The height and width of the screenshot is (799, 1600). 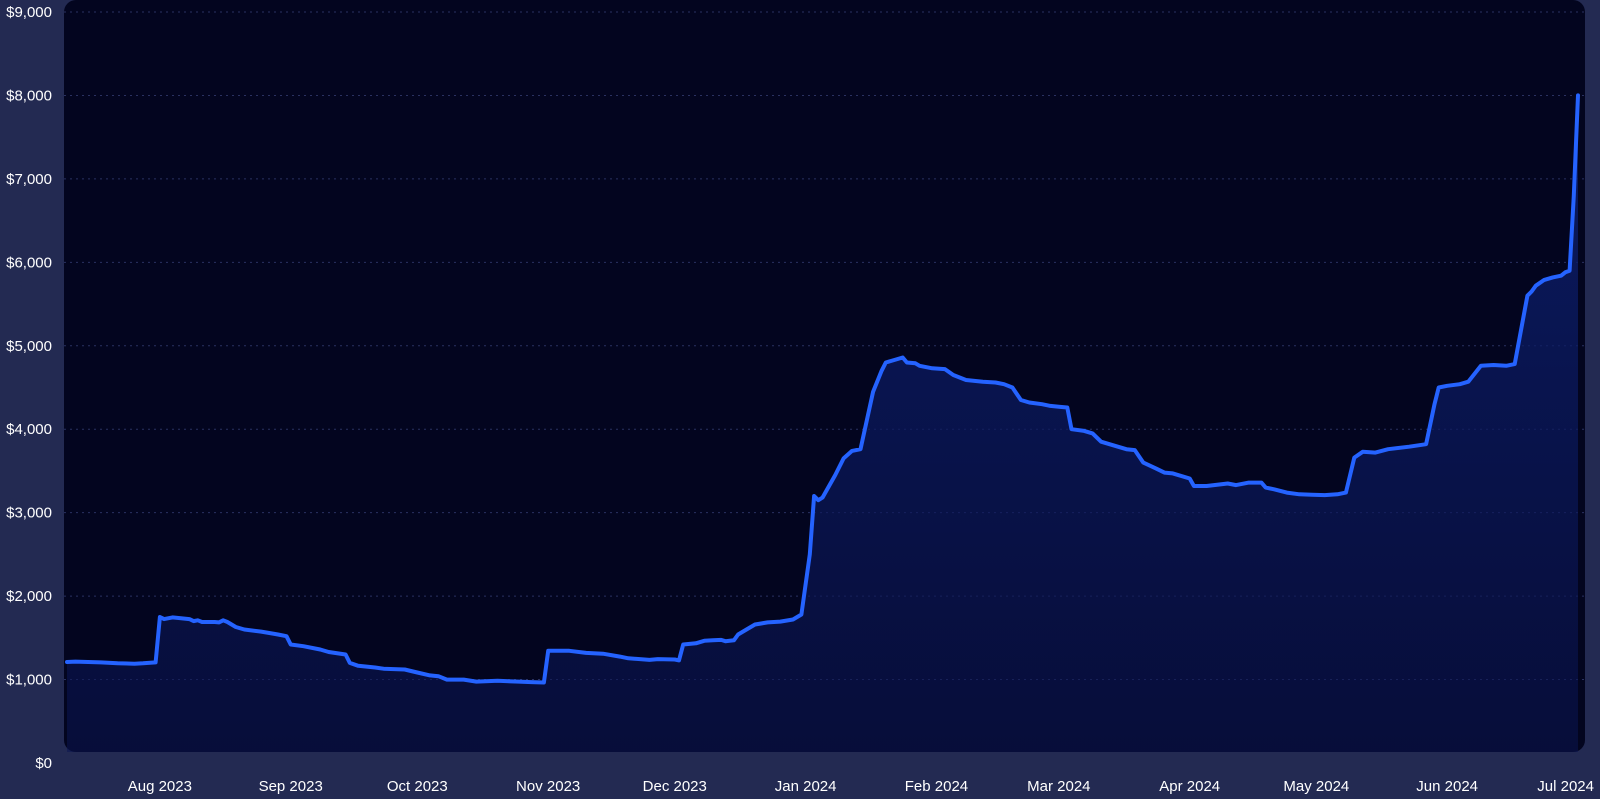 I want to click on x-tick-label: Feb 2024, so click(x=936, y=786).